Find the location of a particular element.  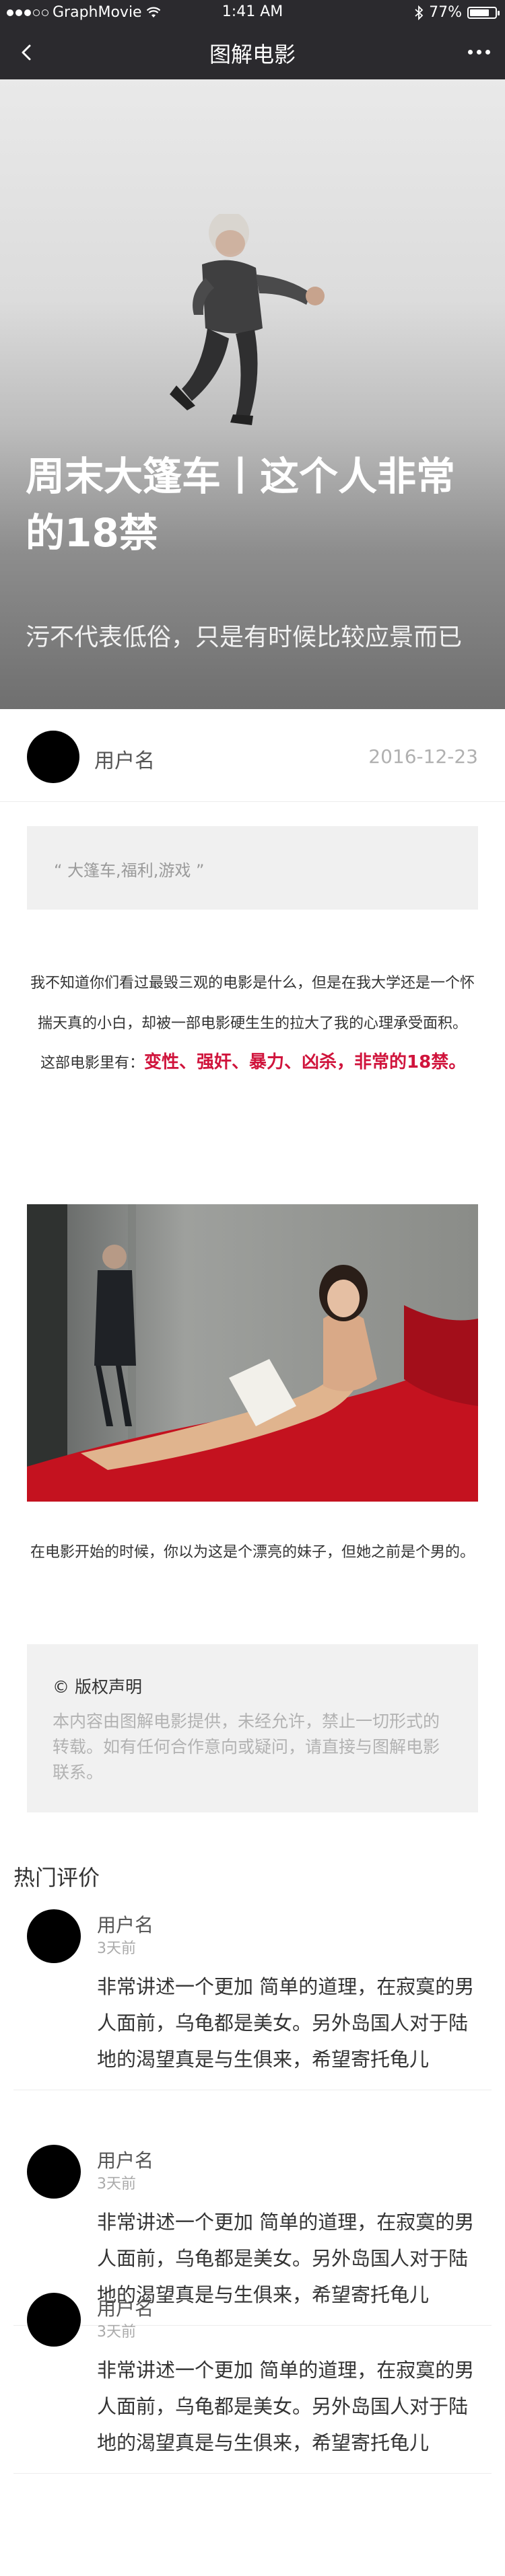

article-title: 周末大篷车丨这个人非常的18禁 is located at coordinates (241, 504).